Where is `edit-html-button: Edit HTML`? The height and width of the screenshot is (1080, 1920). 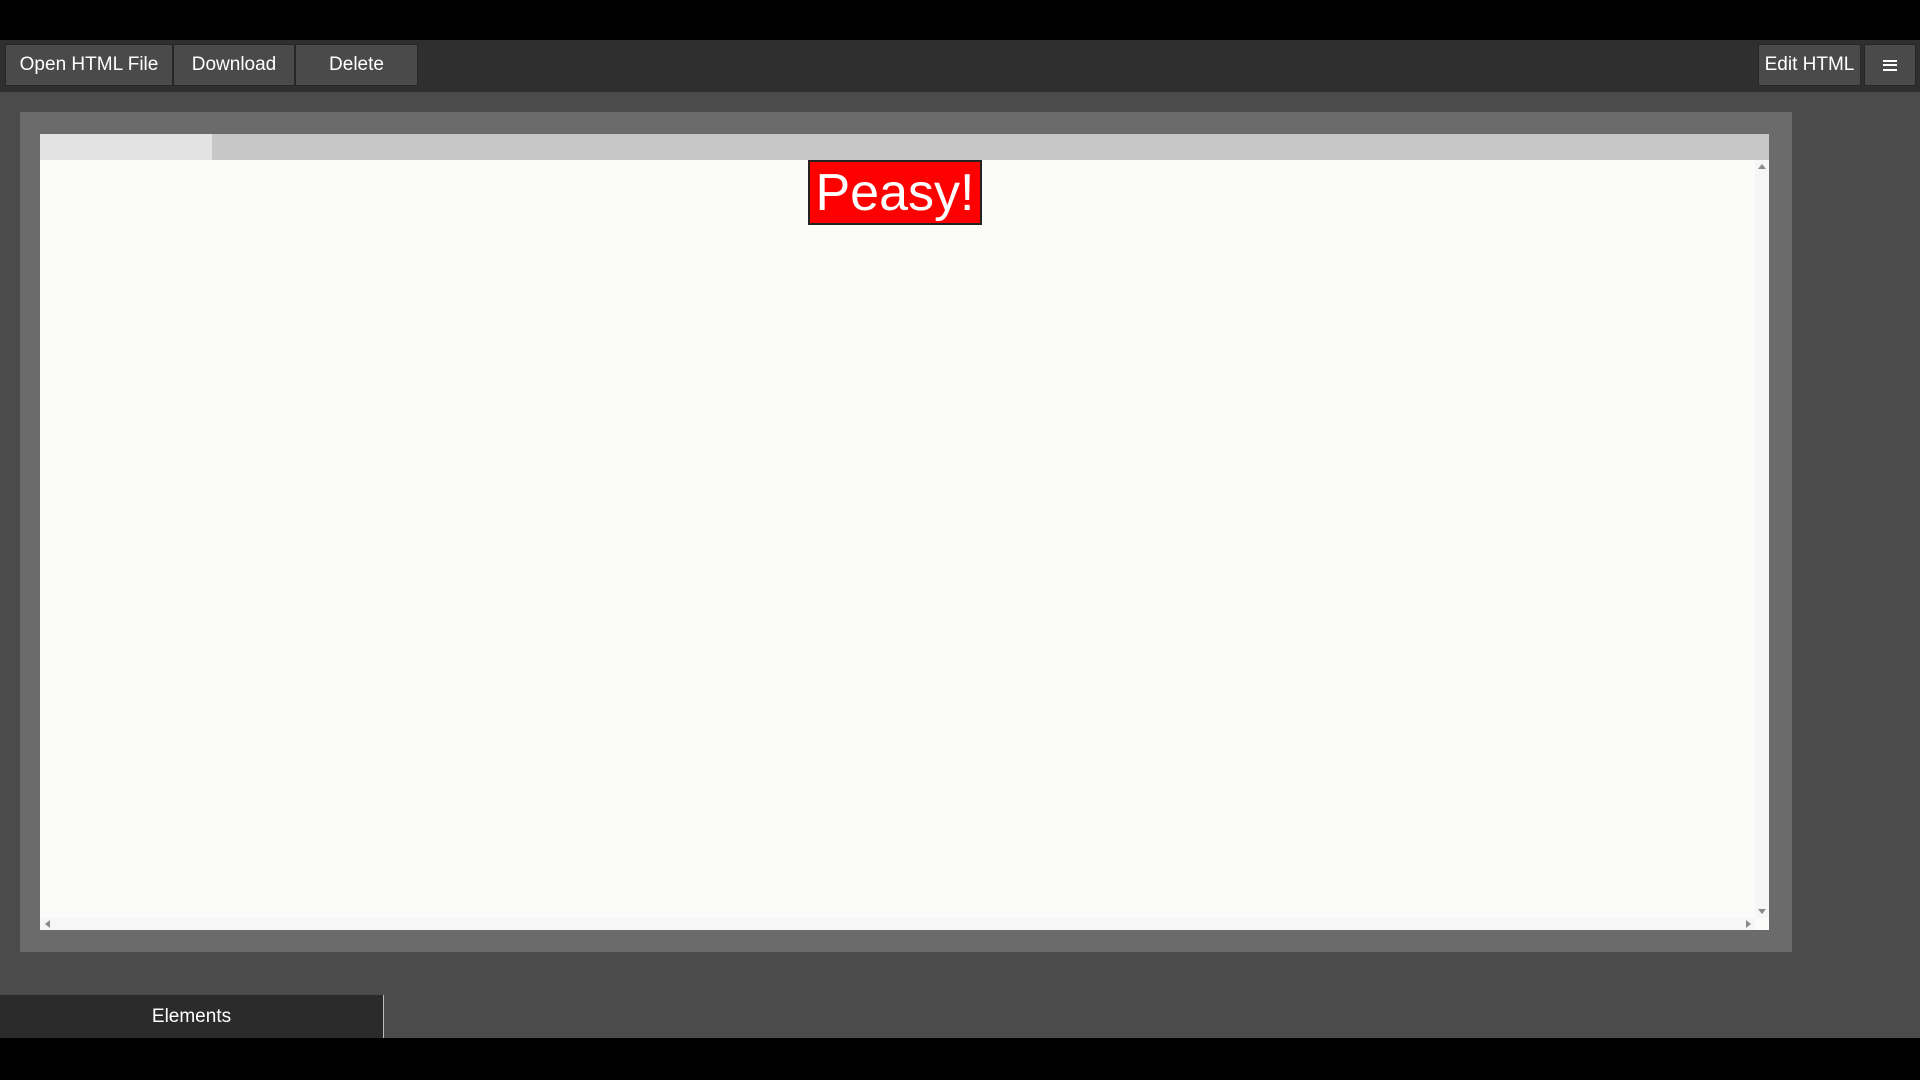
edit-html-button: Edit HTML is located at coordinates (1809, 65).